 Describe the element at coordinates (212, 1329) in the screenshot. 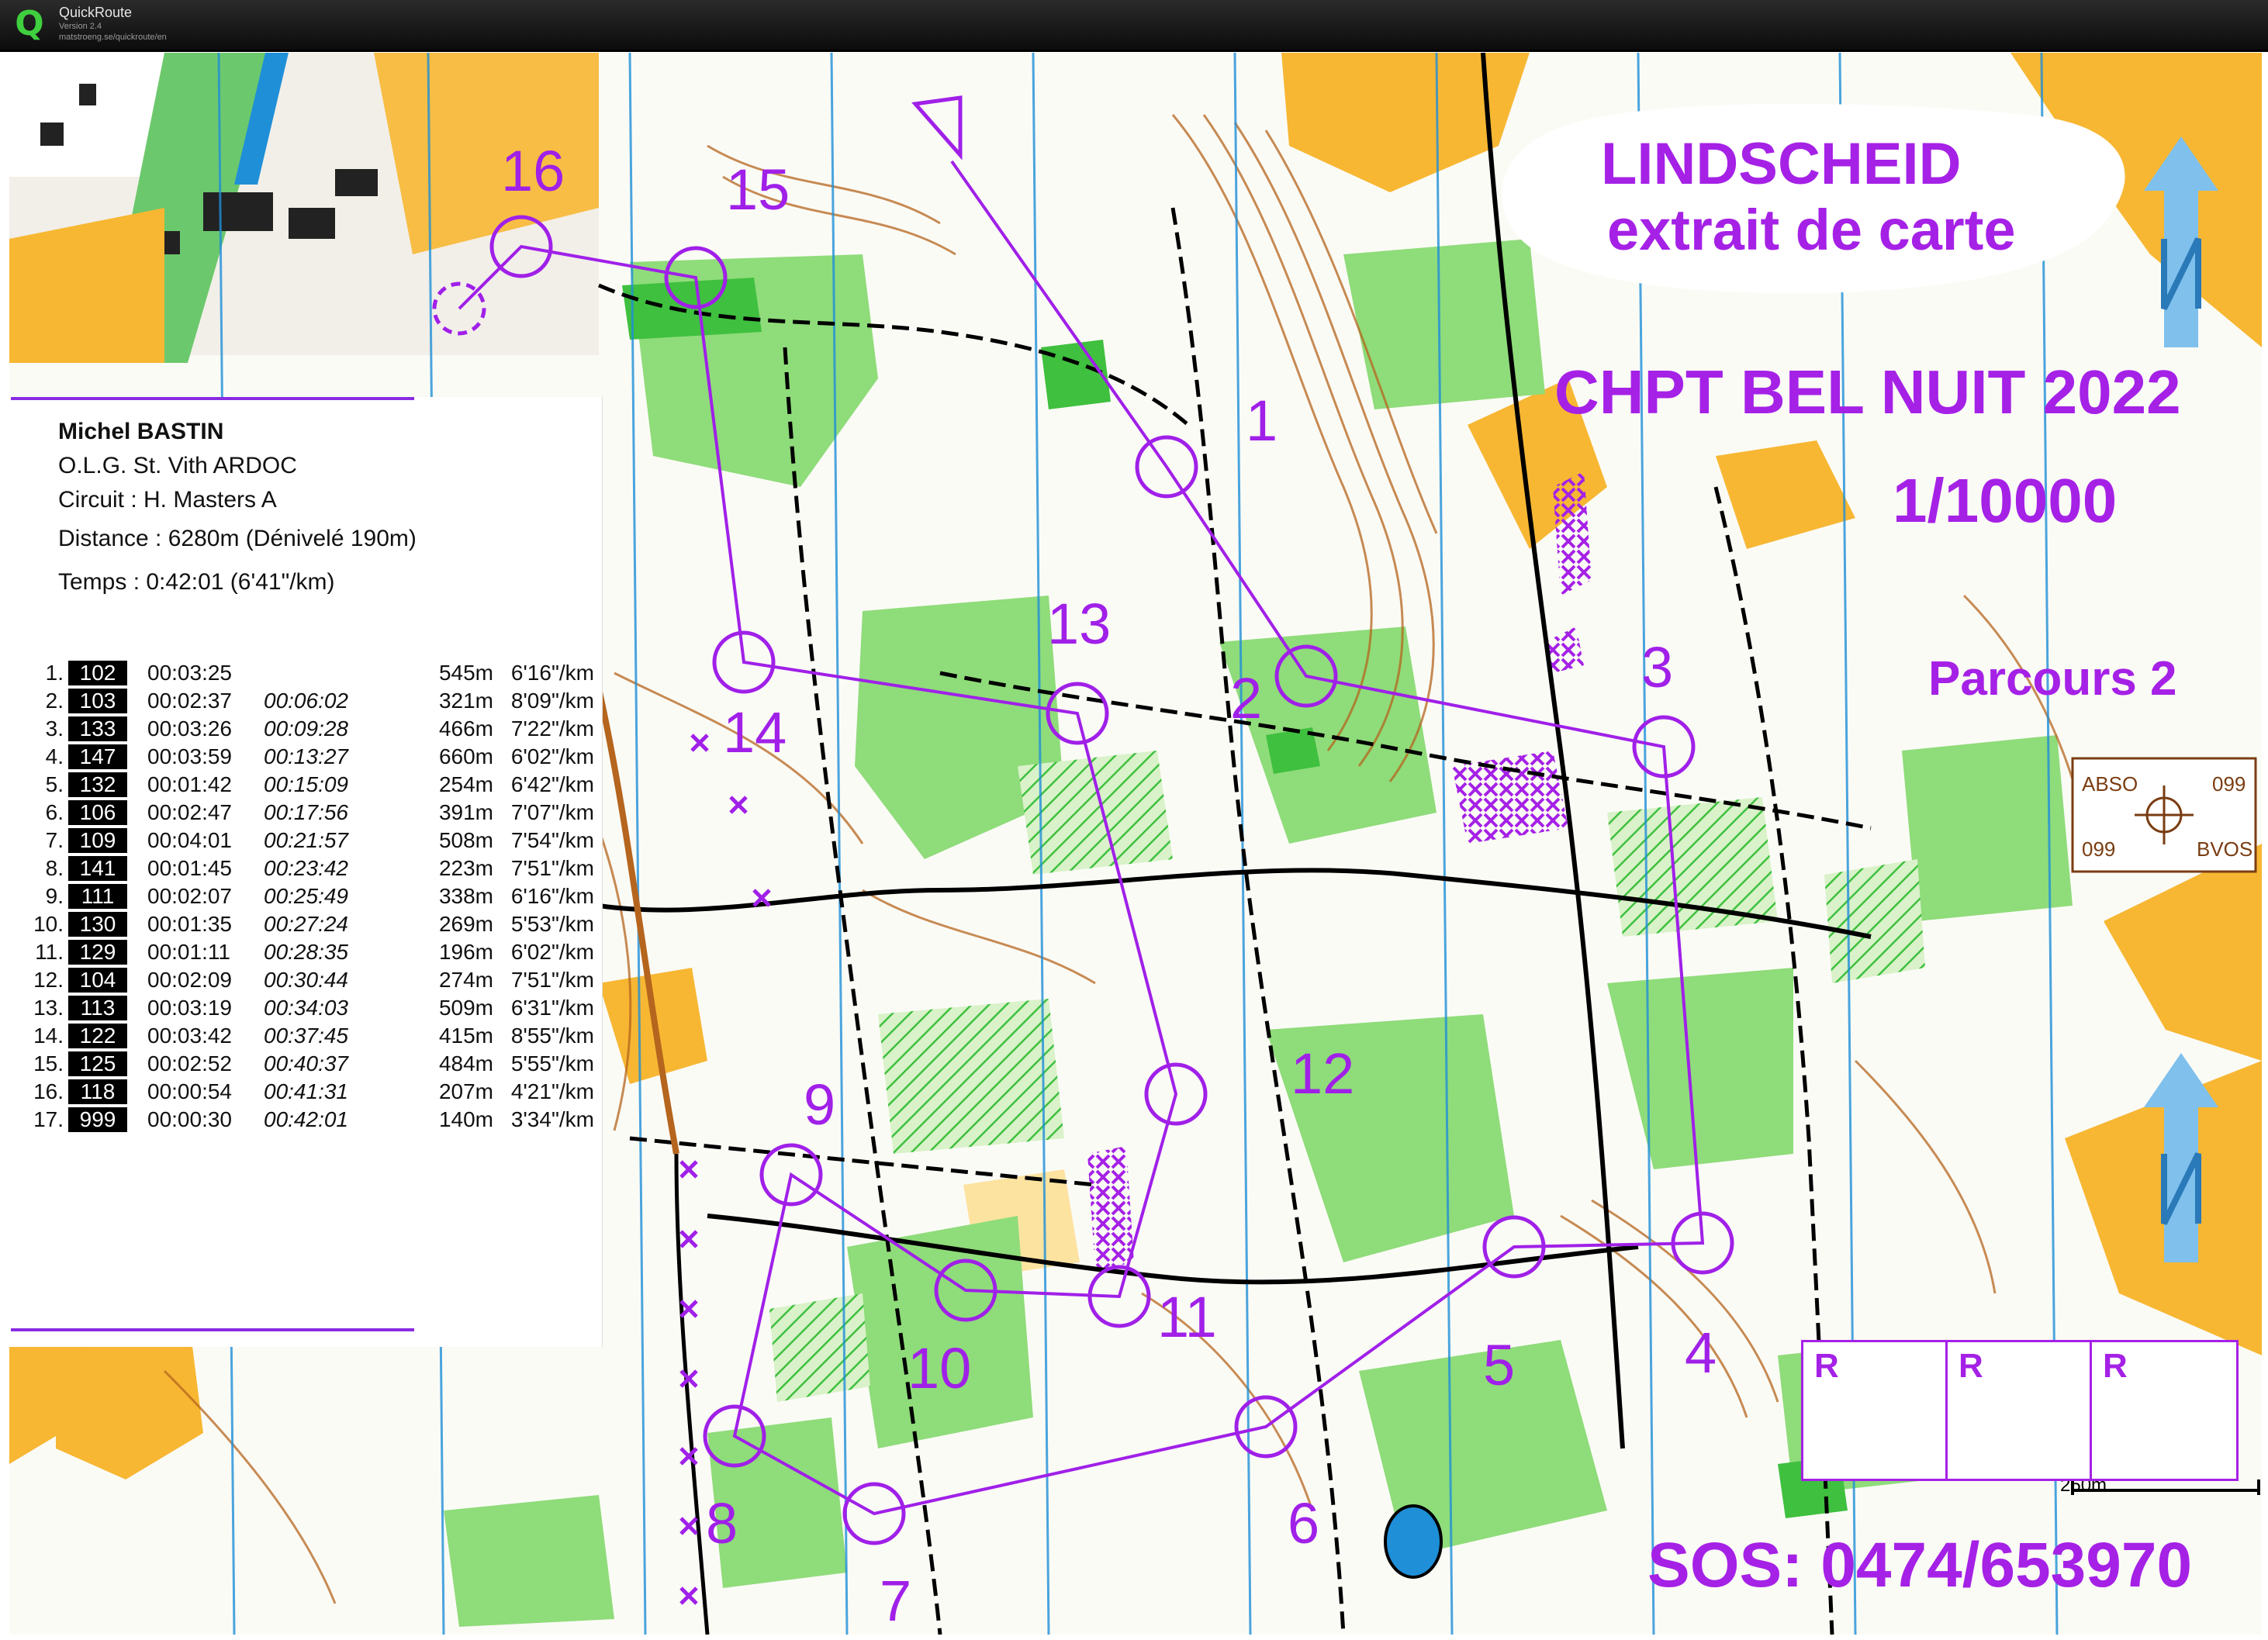

I see `panel-divider-bottom` at that location.